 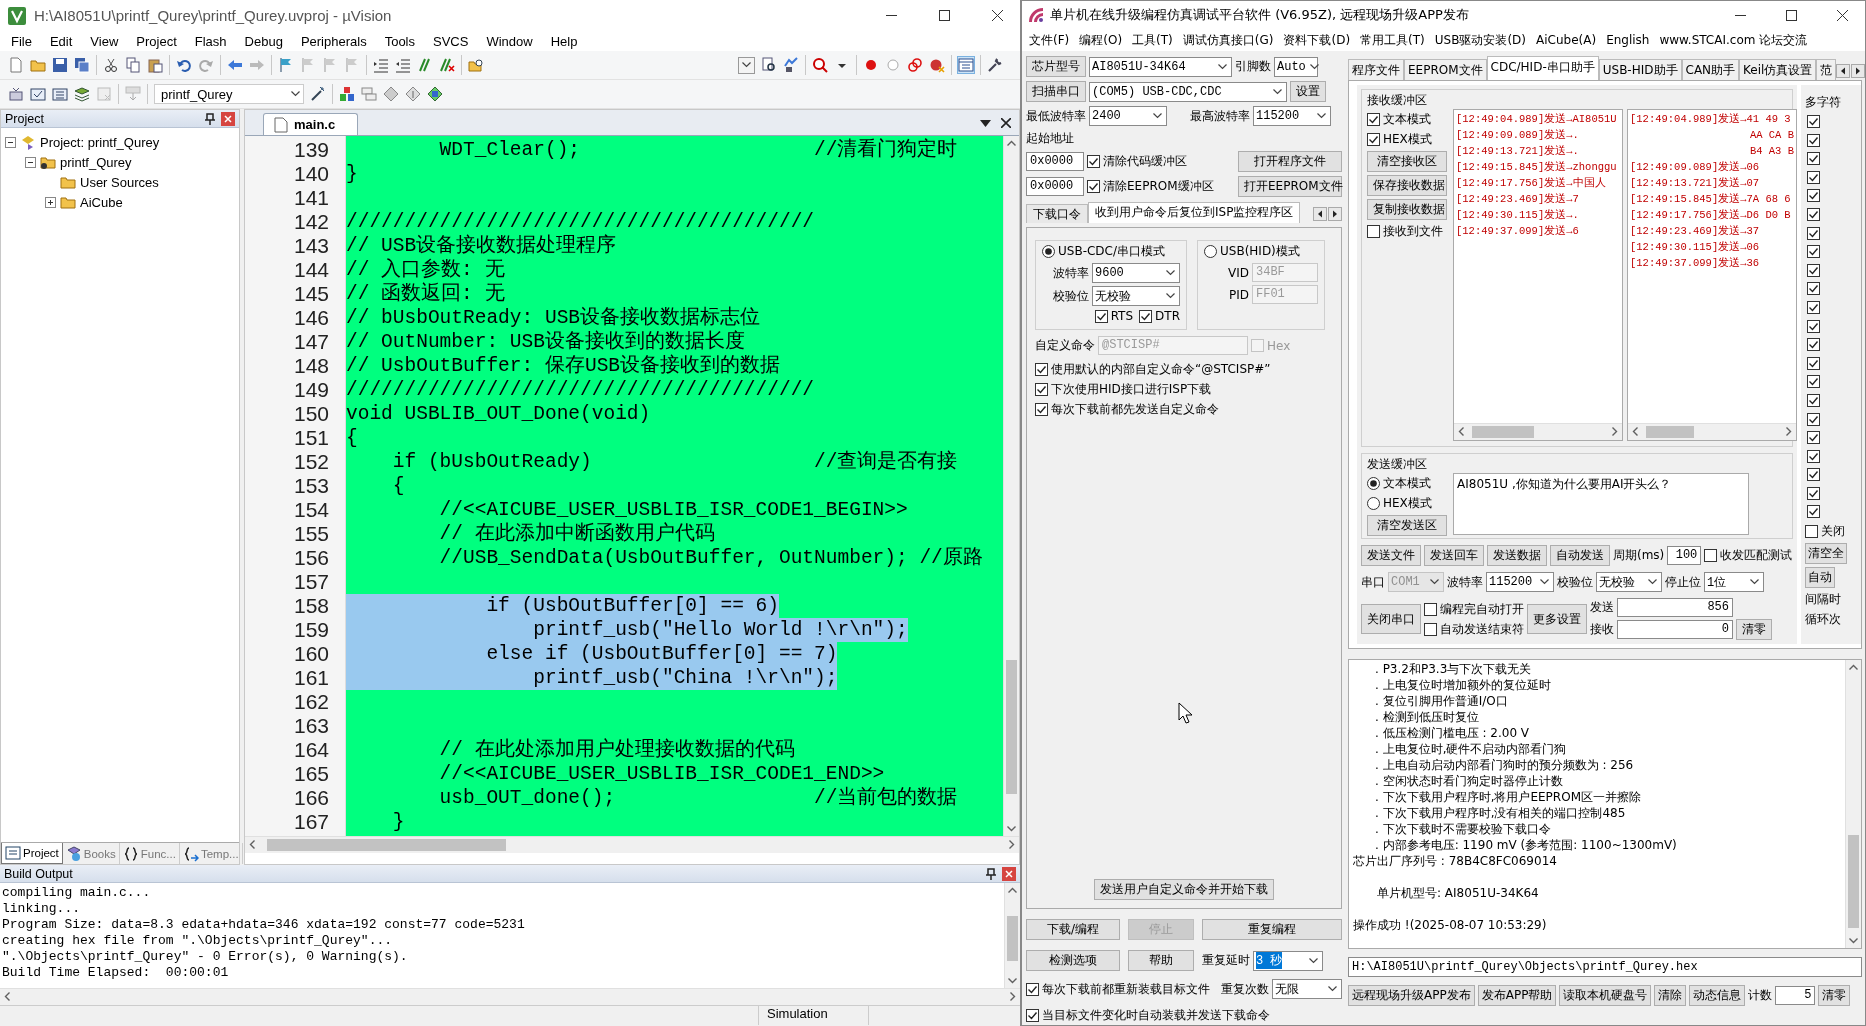 What do you see at coordinates (1073, 960) in the screenshot?
I see `action-button: 检测选项` at bounding box center [1073, 960].